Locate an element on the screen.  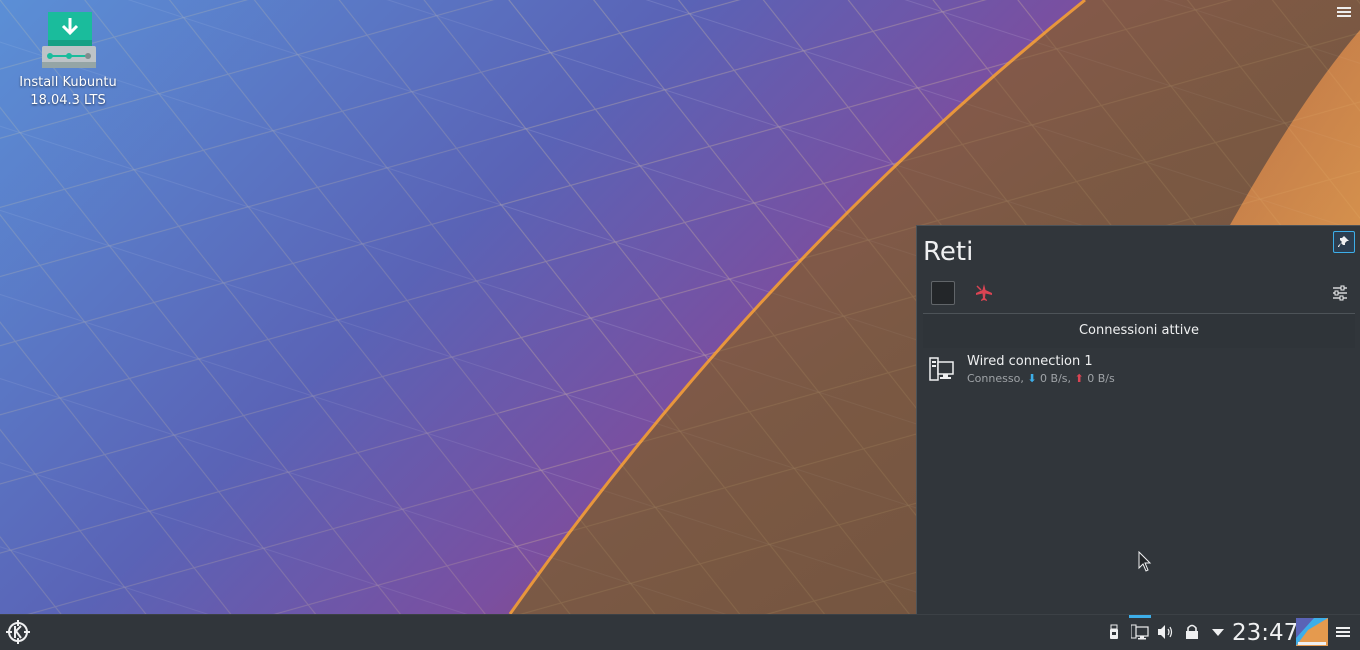
connection-status: Connesso, ⬇ 0 B/s, ⬆ 0 B/s is located at coordinates (1041, 379).